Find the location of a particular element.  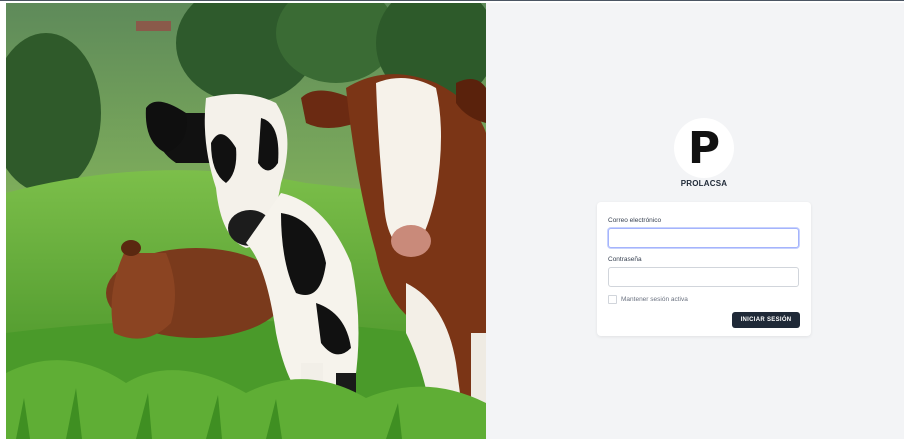

password-label: Contraseña is located at coordinates (625, 259).